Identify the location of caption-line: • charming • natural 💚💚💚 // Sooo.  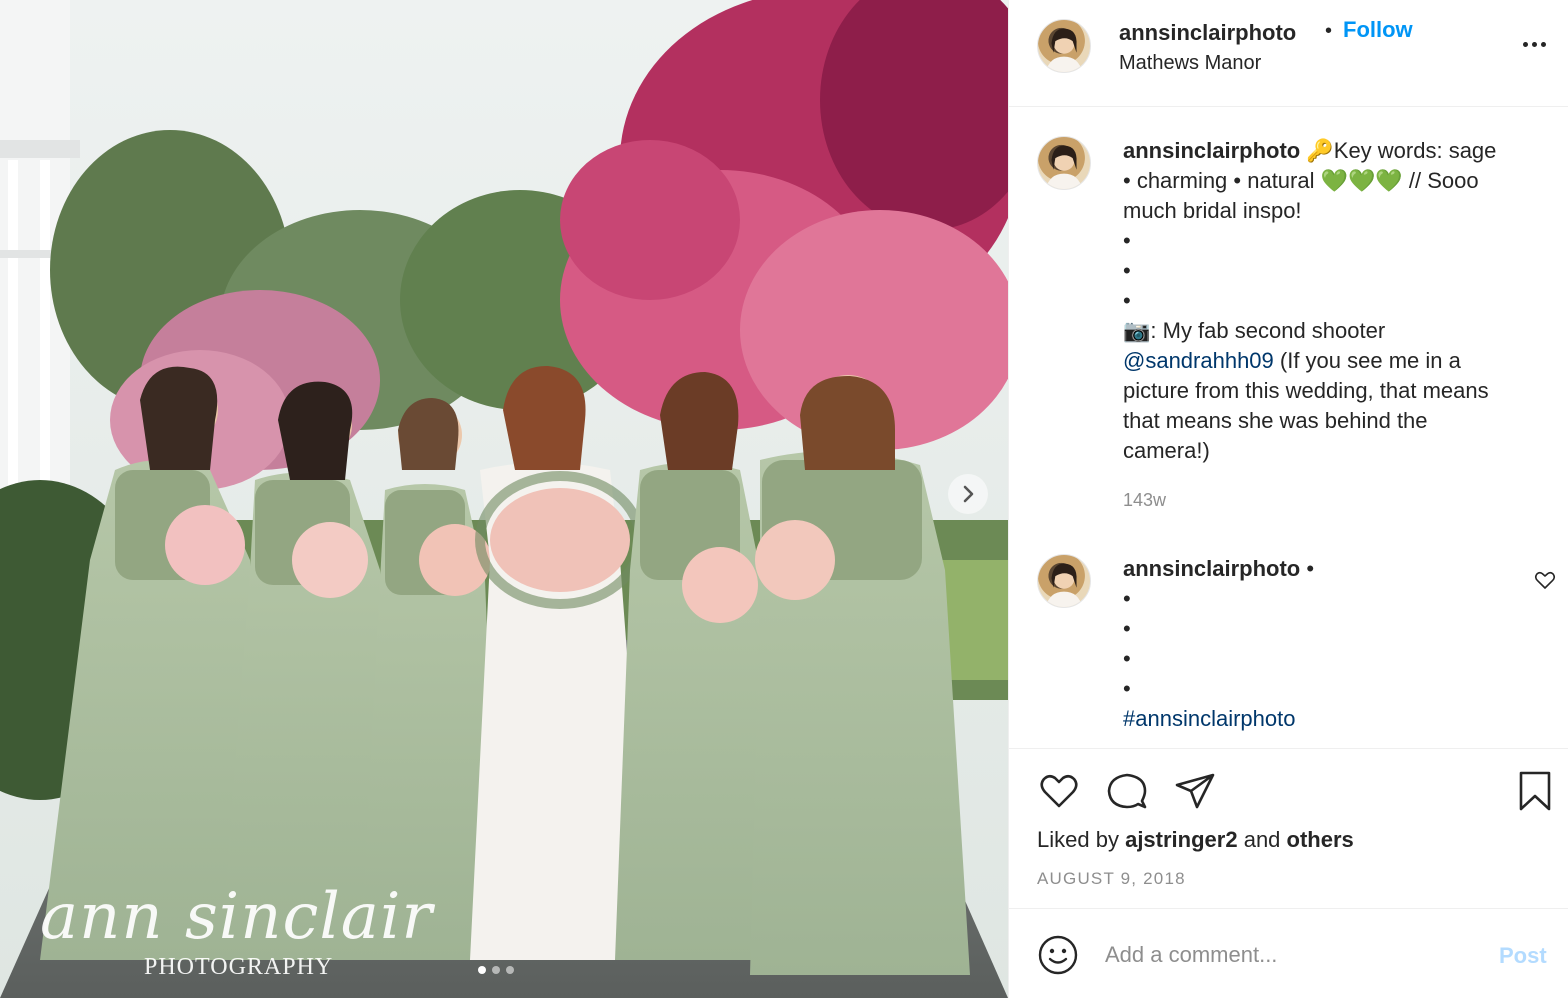
(1301, 180).